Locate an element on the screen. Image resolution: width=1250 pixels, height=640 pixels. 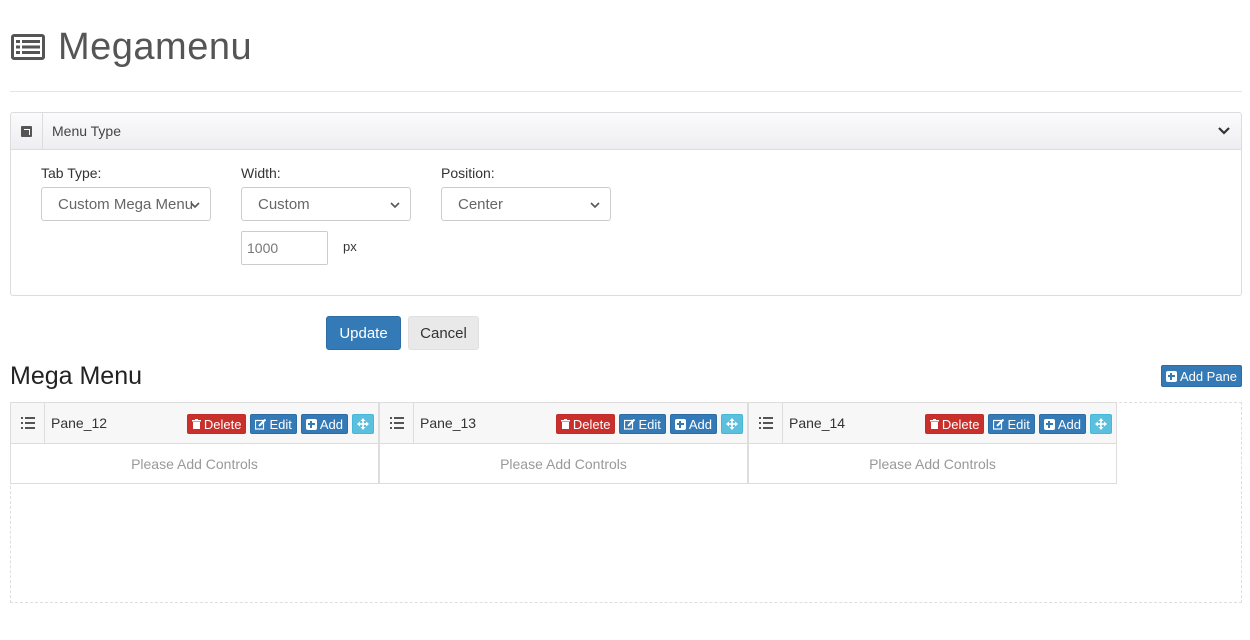
add-pane-label: Add Pane is located at coordinates (1208, 376).